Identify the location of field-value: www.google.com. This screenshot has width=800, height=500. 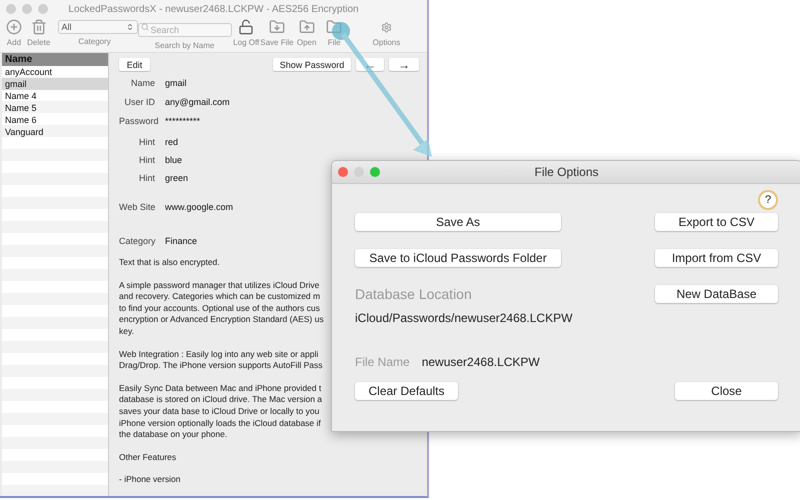
(199, 207).